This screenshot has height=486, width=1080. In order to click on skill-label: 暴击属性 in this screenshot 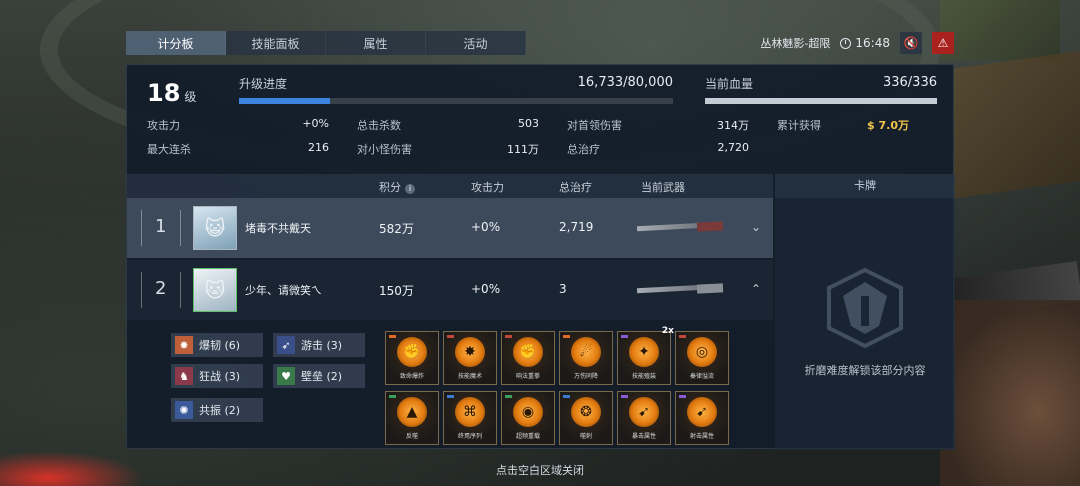, I will do `click(643, 436)`.